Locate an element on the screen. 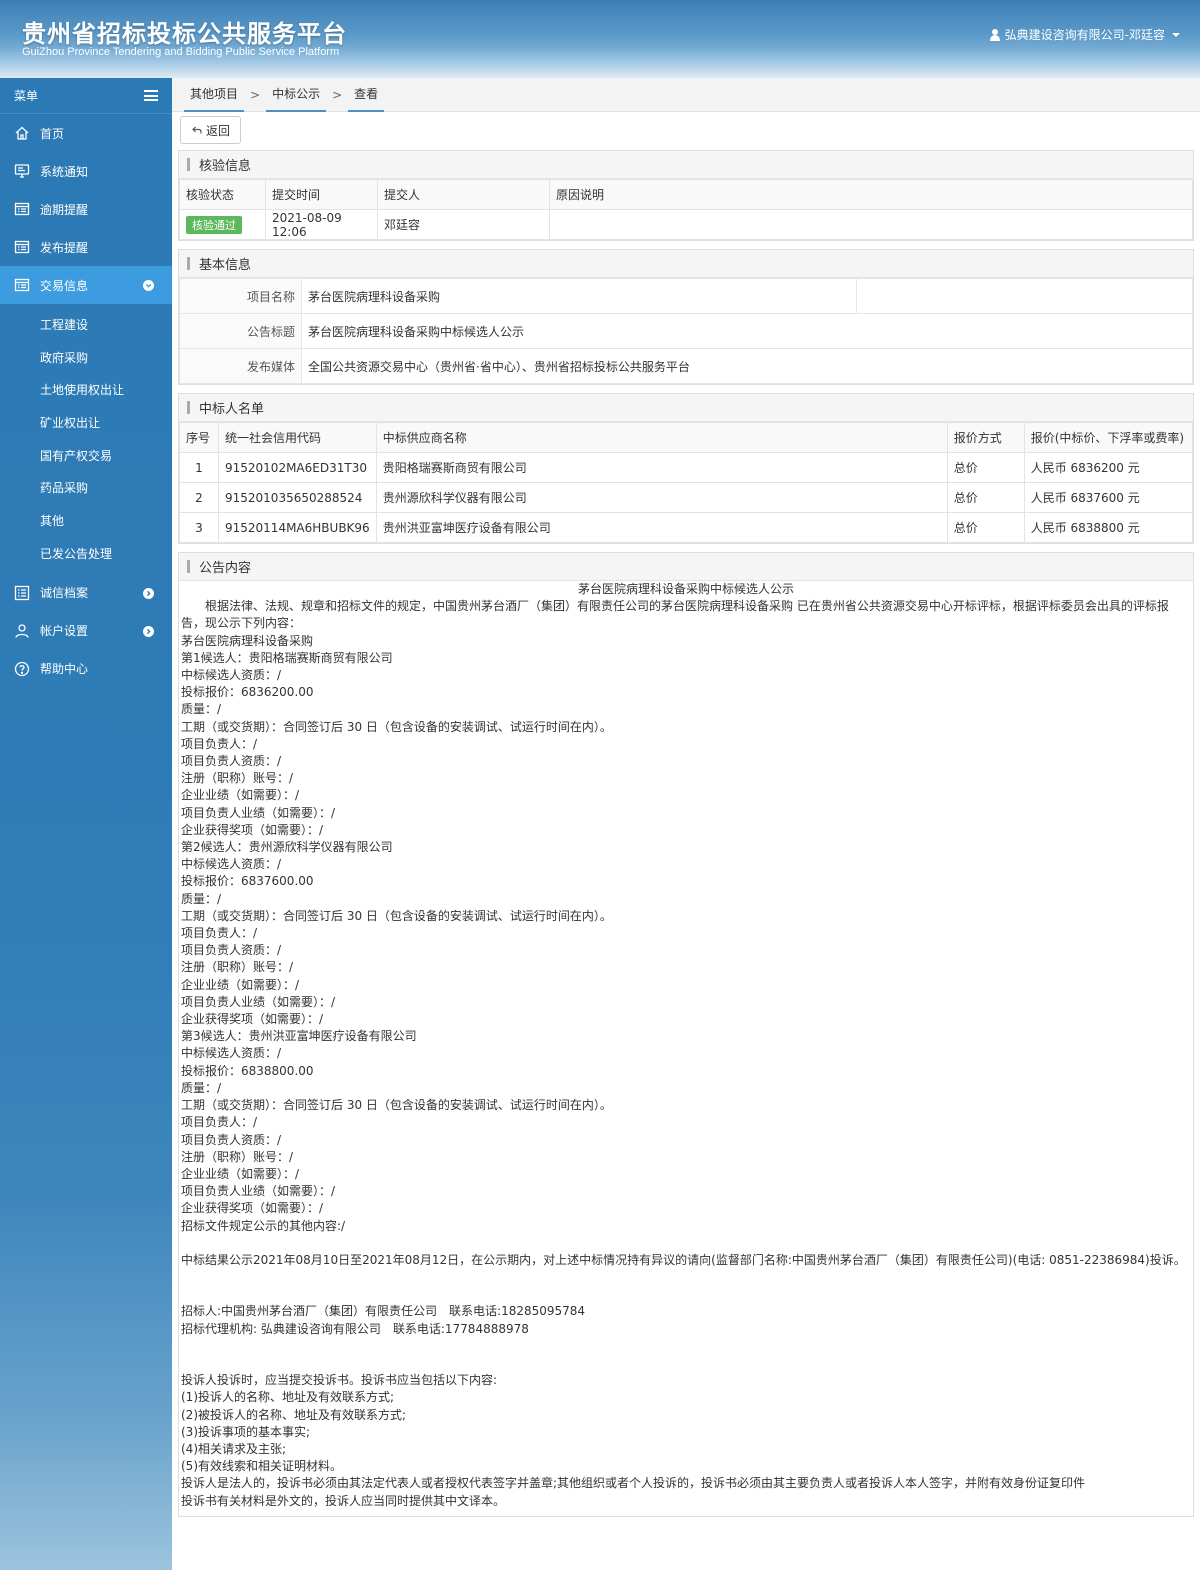 The width and height of the screenshot is (1200, 1570). sidebar-item-help-center: 帮助中心 is located at coordinates (86, 669).